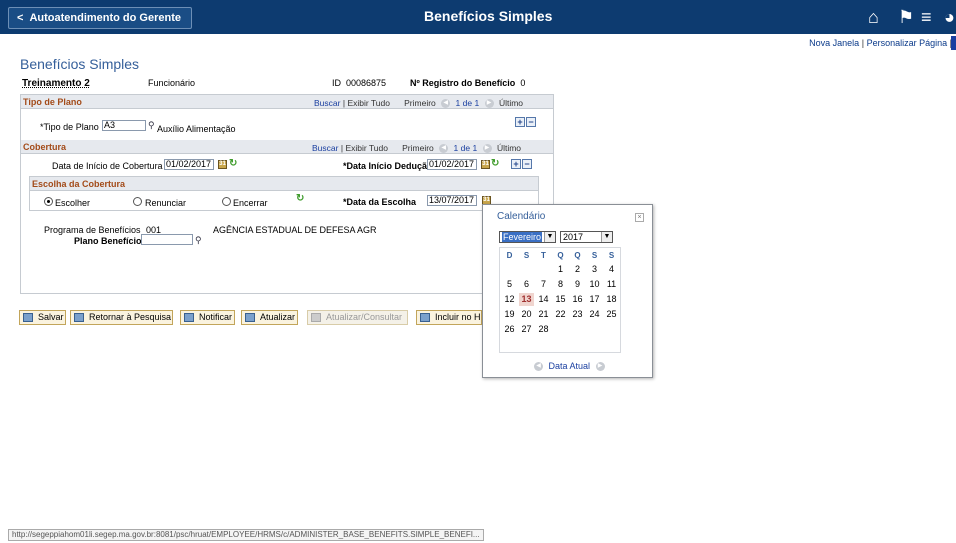 This screenshot has height=543, width=956. What do you see at coordinates (509, 255) in the screenshot?
I see `weekday: D` at bounding box center [509, 255].